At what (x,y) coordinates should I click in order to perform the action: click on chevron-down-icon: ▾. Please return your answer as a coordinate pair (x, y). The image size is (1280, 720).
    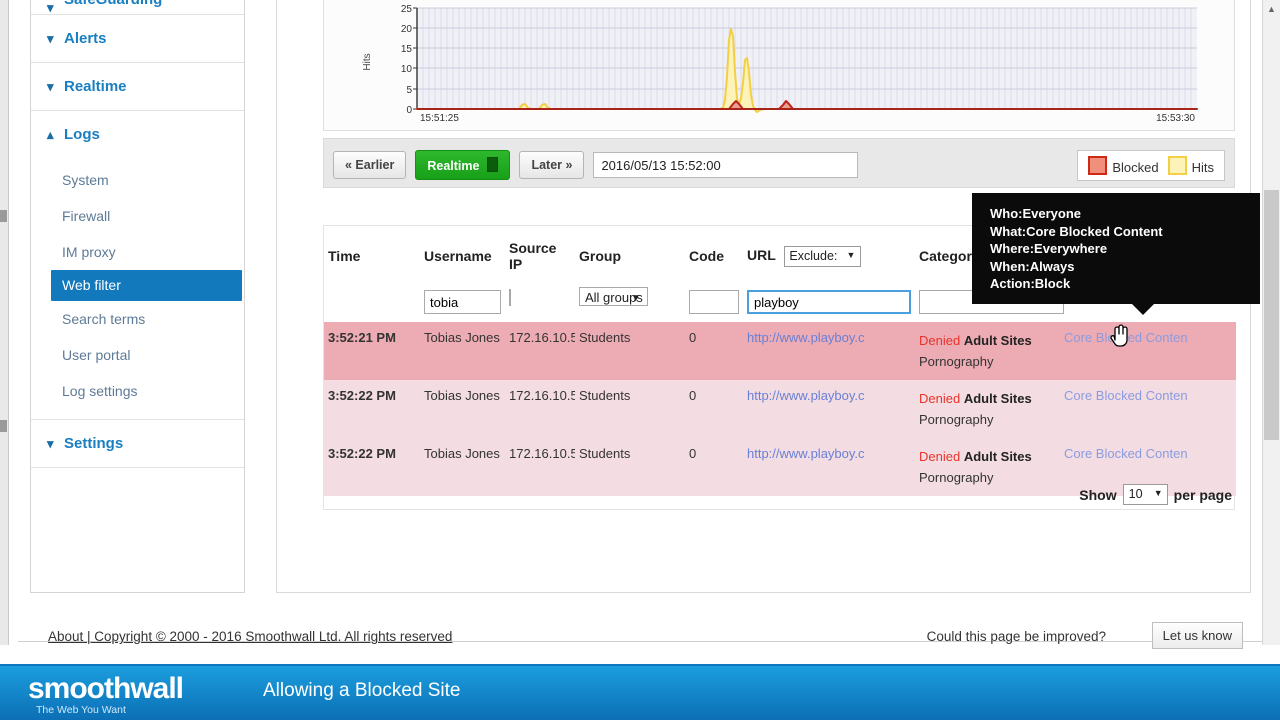
    Looking at the image, I should click on (50, 38).